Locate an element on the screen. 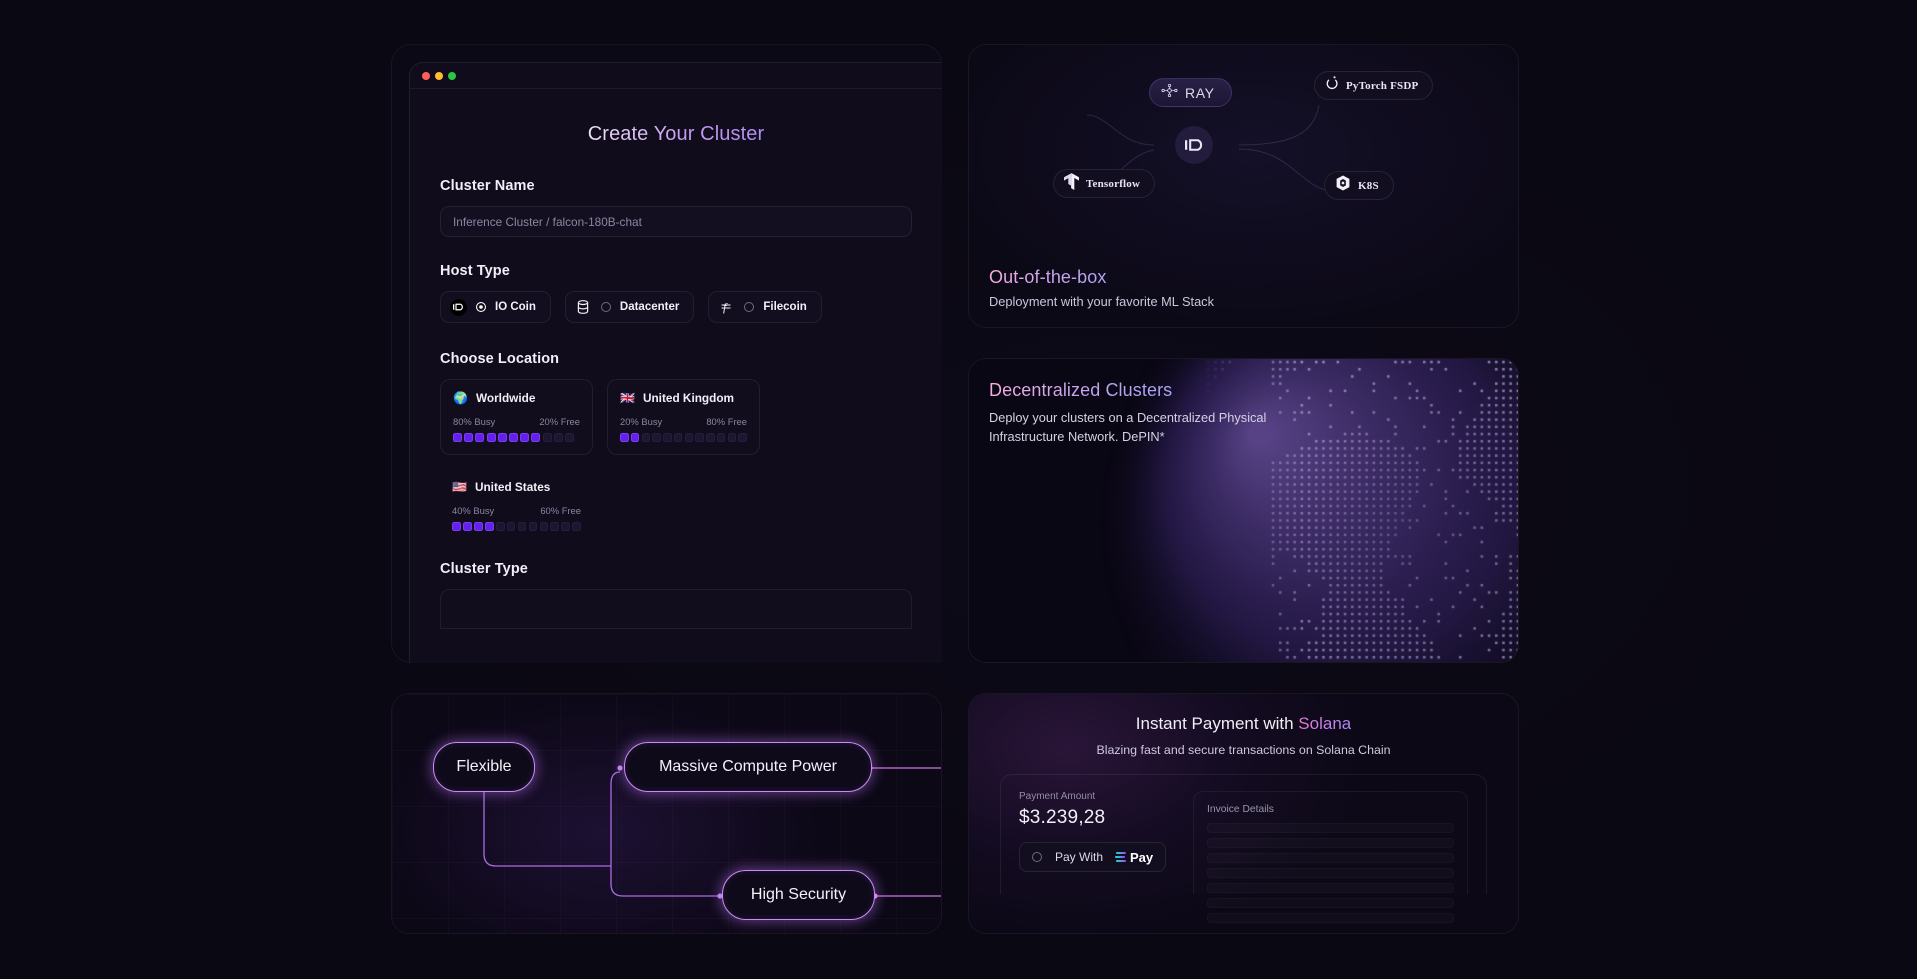 Image resolution: width=1917 pixels, height=979 pixels. ml-node-tensorflow: Tensorflow is located at coordinates (1104, 183).